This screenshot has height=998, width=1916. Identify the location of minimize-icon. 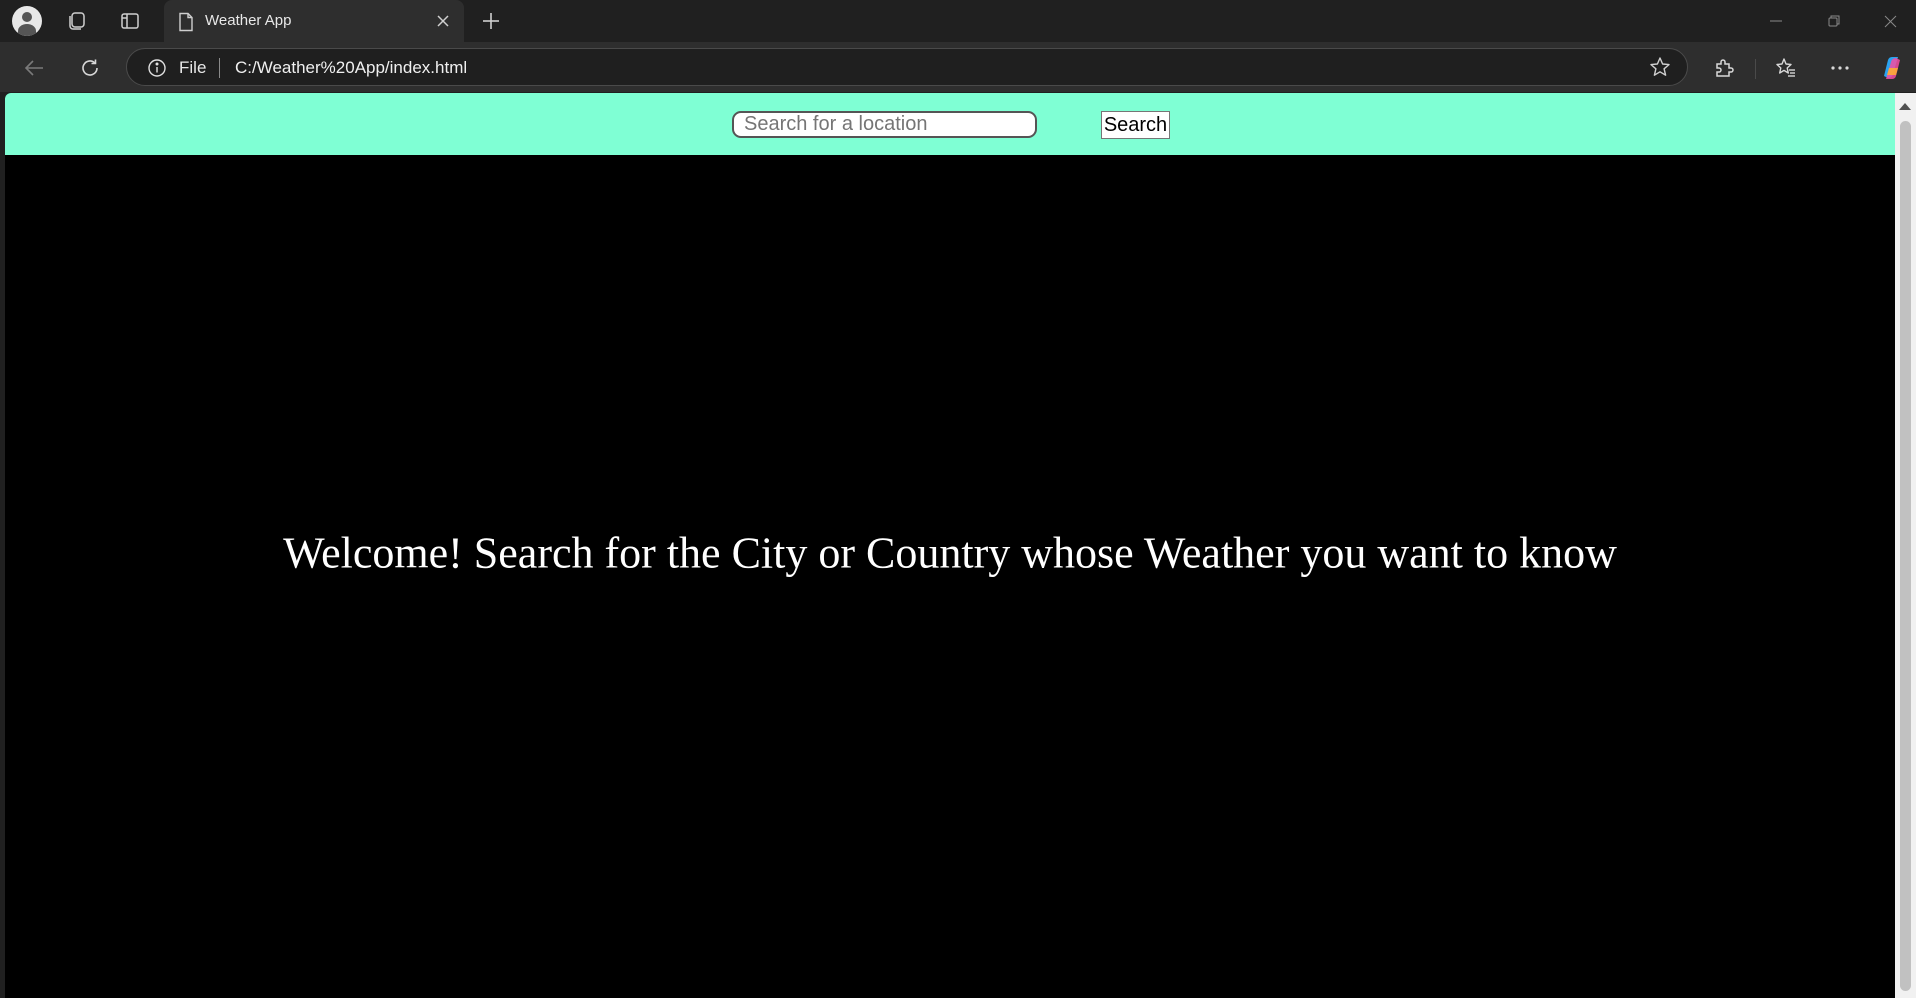
(1776, 21).